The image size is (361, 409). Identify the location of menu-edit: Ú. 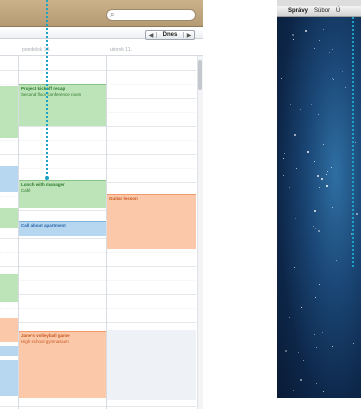
(338, 11).